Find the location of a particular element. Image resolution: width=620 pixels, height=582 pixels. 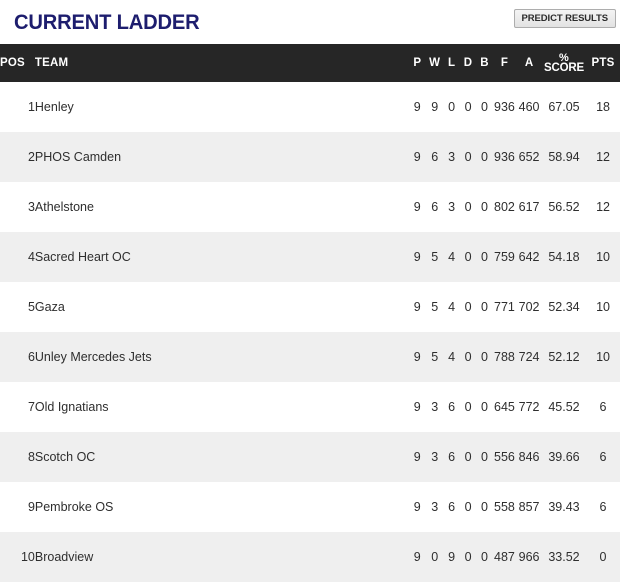

cell-position: 1 is located at coordinates (31, 107).